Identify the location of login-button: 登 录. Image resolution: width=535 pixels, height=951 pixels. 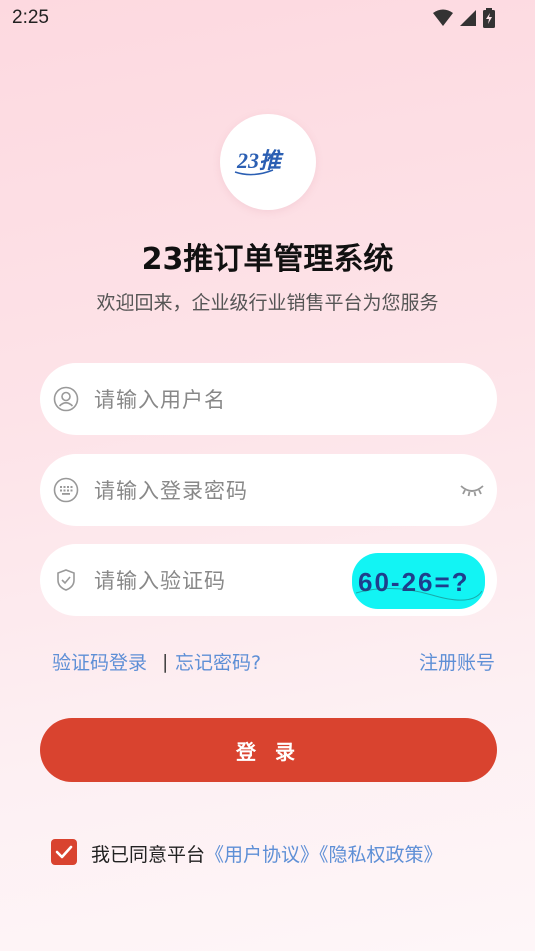
(268, 750).